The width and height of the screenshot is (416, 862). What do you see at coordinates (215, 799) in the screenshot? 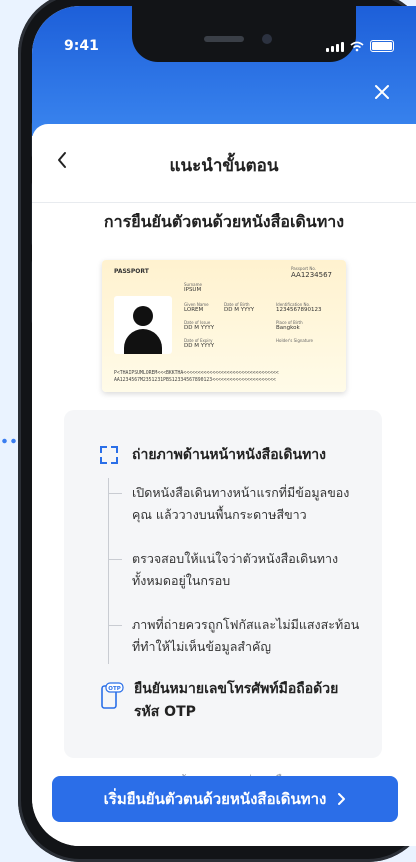
I see `start-verification-label: เริ่มยืนยันตัวตนด้วยหนังสือเดินทาง` at bounding box center [215, 799].